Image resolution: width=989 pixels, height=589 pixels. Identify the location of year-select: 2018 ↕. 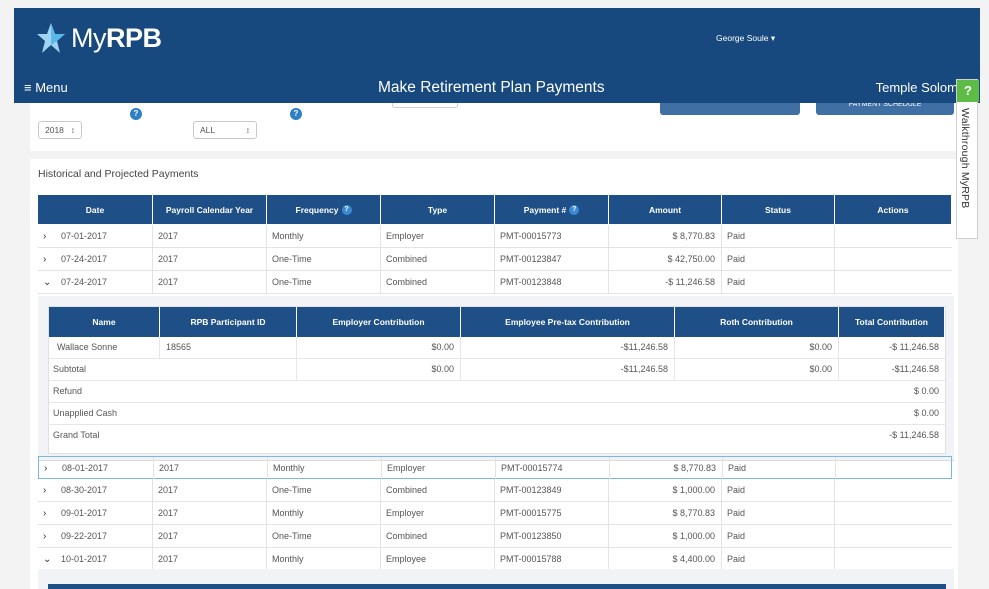
(60, 130).